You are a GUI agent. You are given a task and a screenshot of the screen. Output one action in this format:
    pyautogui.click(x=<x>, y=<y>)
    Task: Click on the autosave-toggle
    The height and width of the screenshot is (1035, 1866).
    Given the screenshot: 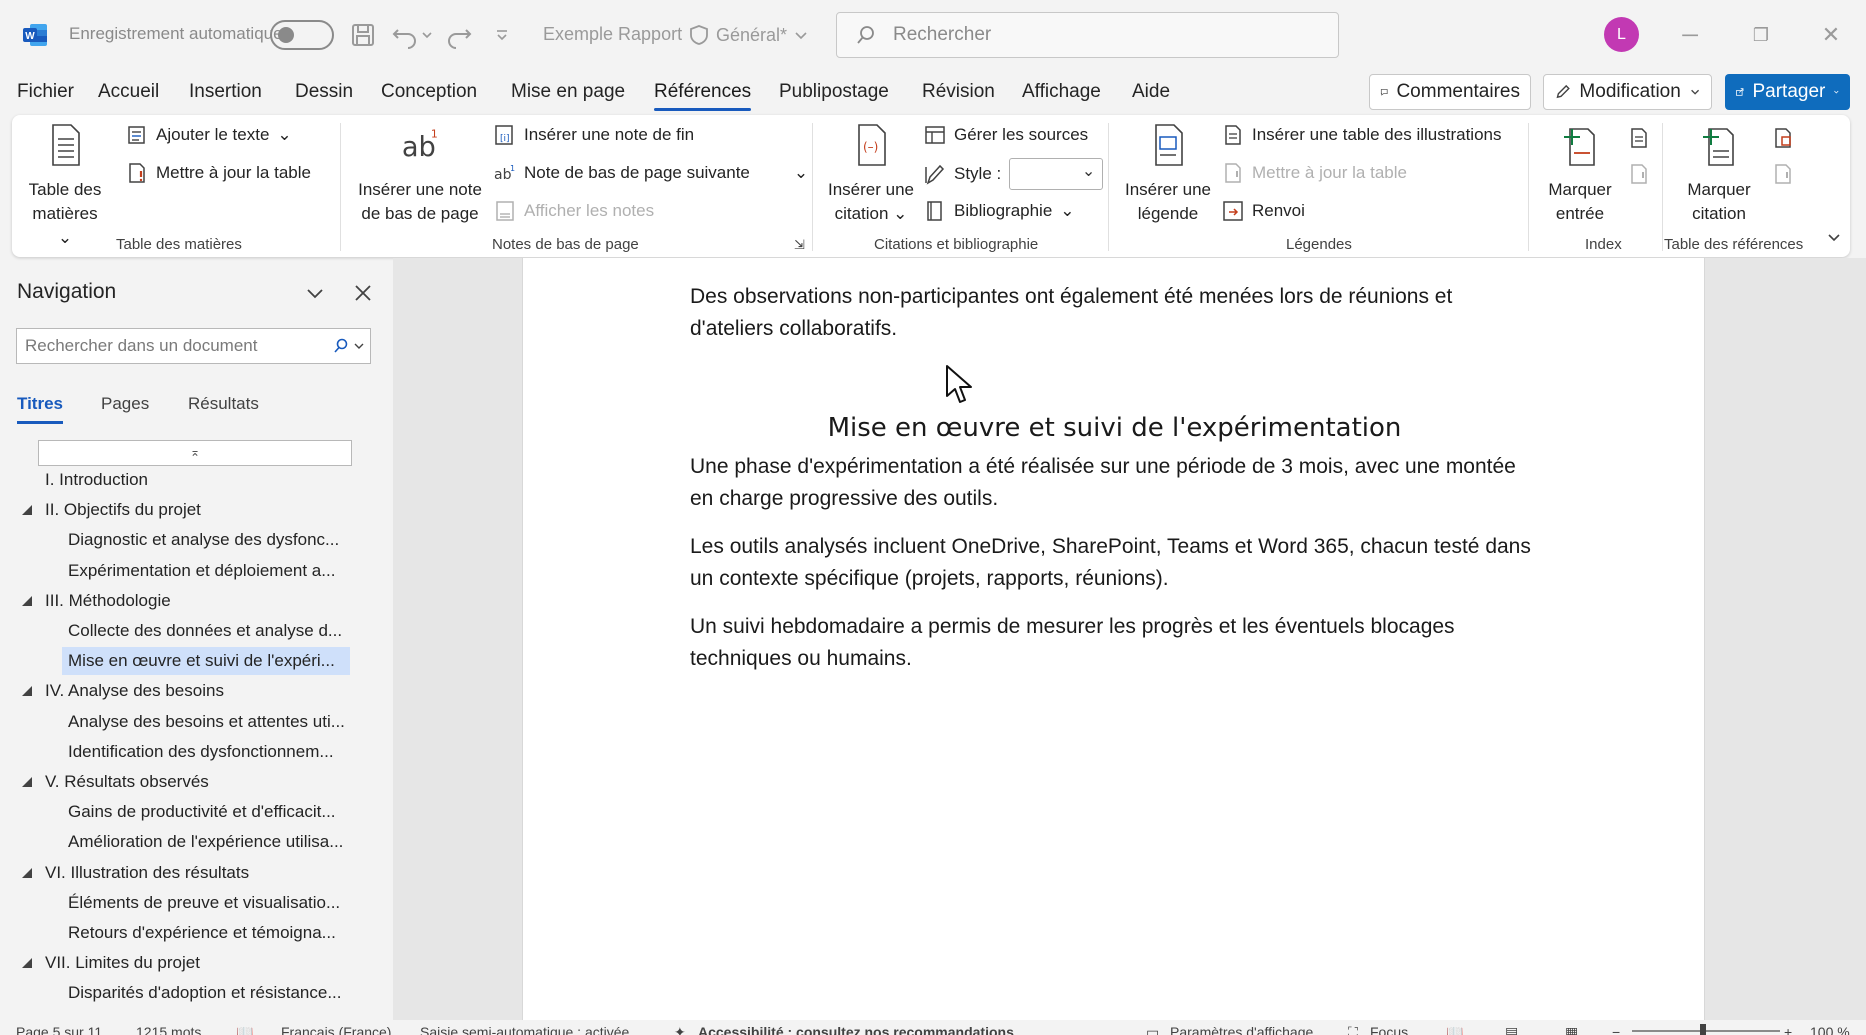 What is the action you would take?
    pyautogui.click(x=302, y=35)
    